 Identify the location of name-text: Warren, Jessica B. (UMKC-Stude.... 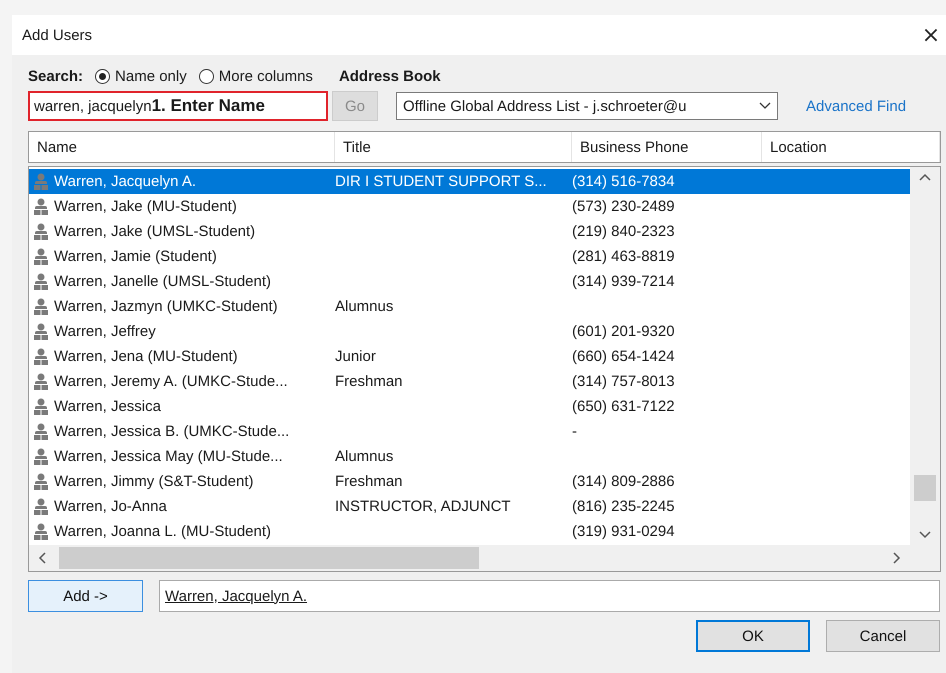
(172, 431).